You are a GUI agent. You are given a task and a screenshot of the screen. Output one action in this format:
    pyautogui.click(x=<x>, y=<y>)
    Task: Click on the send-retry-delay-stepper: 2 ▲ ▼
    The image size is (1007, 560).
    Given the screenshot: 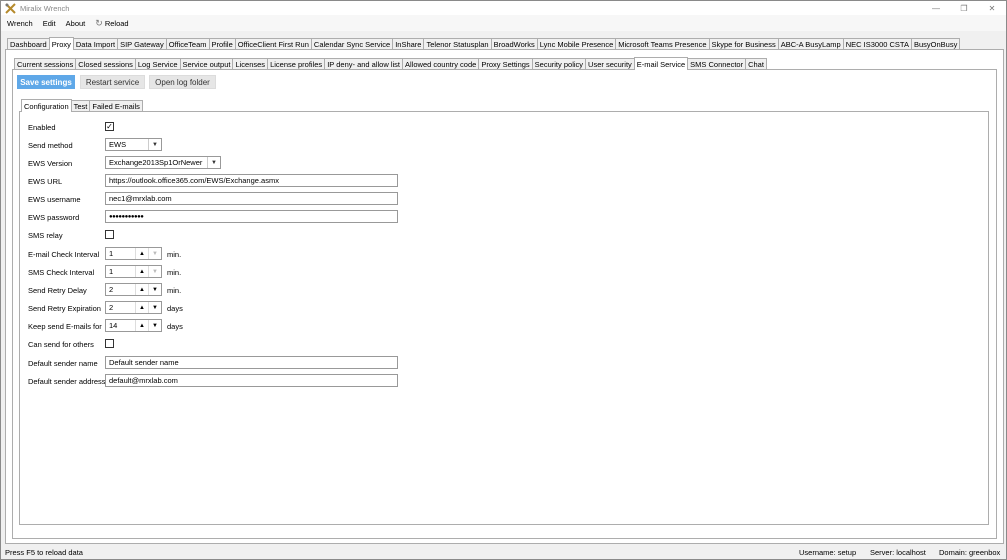 What is the action you would take?
    pyautogui.click(x=133, y=289)
    